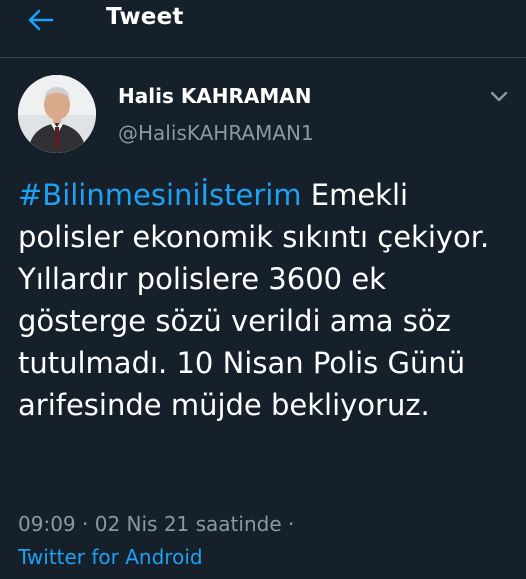  I want to click on back-button, so click(40, 20).